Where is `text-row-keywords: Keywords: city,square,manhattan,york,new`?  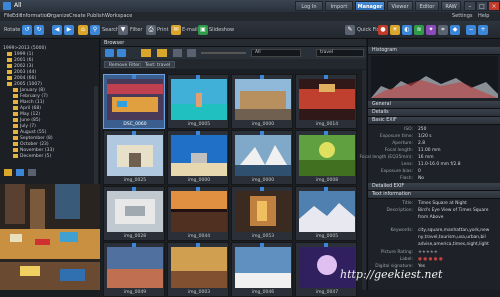
text-row-keywords: Keywords: city,square,manhattan,york,new is located at coordinates (440, 230).